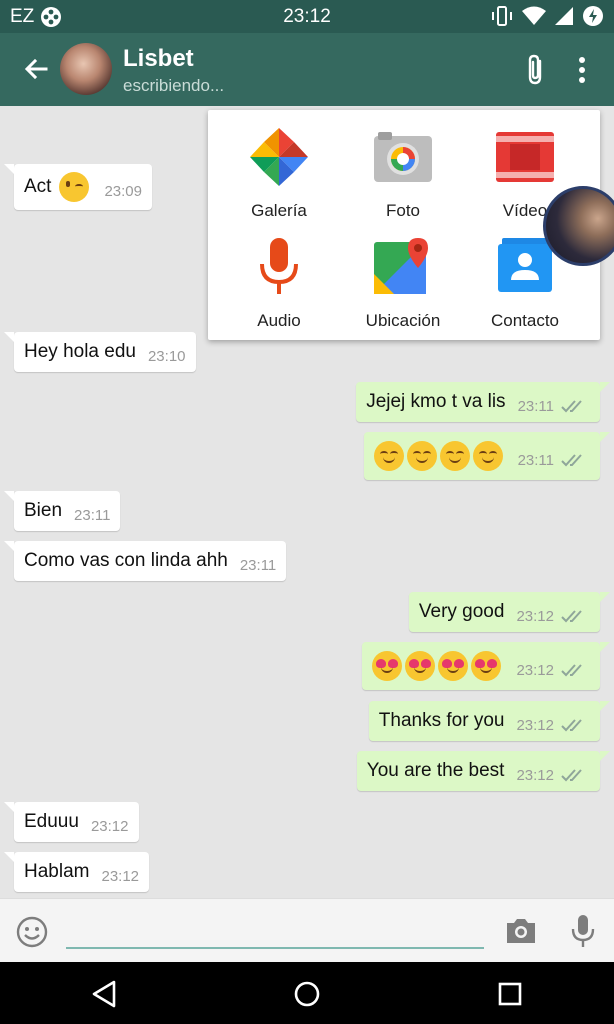 The image size is (614, 1024). What do you see at coordinates (74, 187) in the screenshot?
I see `wink-emoji-icon` at bounding box center [74, 187].